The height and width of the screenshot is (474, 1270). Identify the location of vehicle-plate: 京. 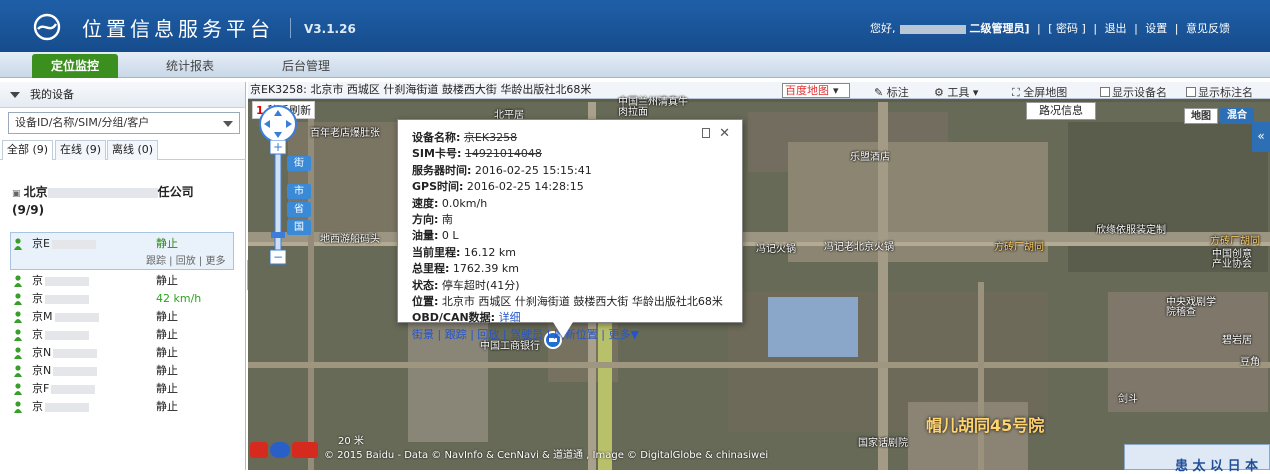
(60, 281).